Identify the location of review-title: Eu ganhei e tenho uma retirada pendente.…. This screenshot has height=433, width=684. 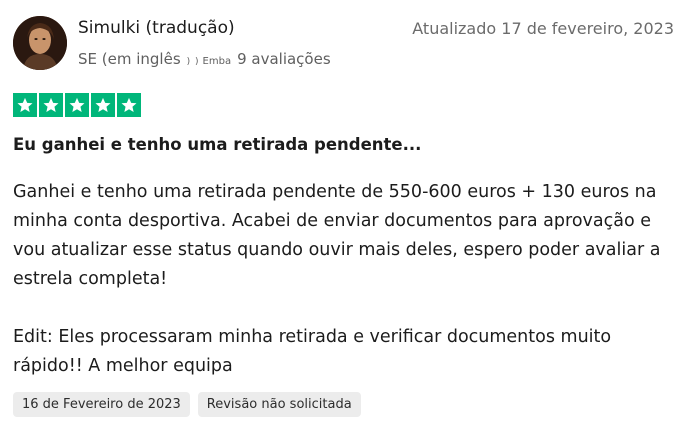
(217, 144).